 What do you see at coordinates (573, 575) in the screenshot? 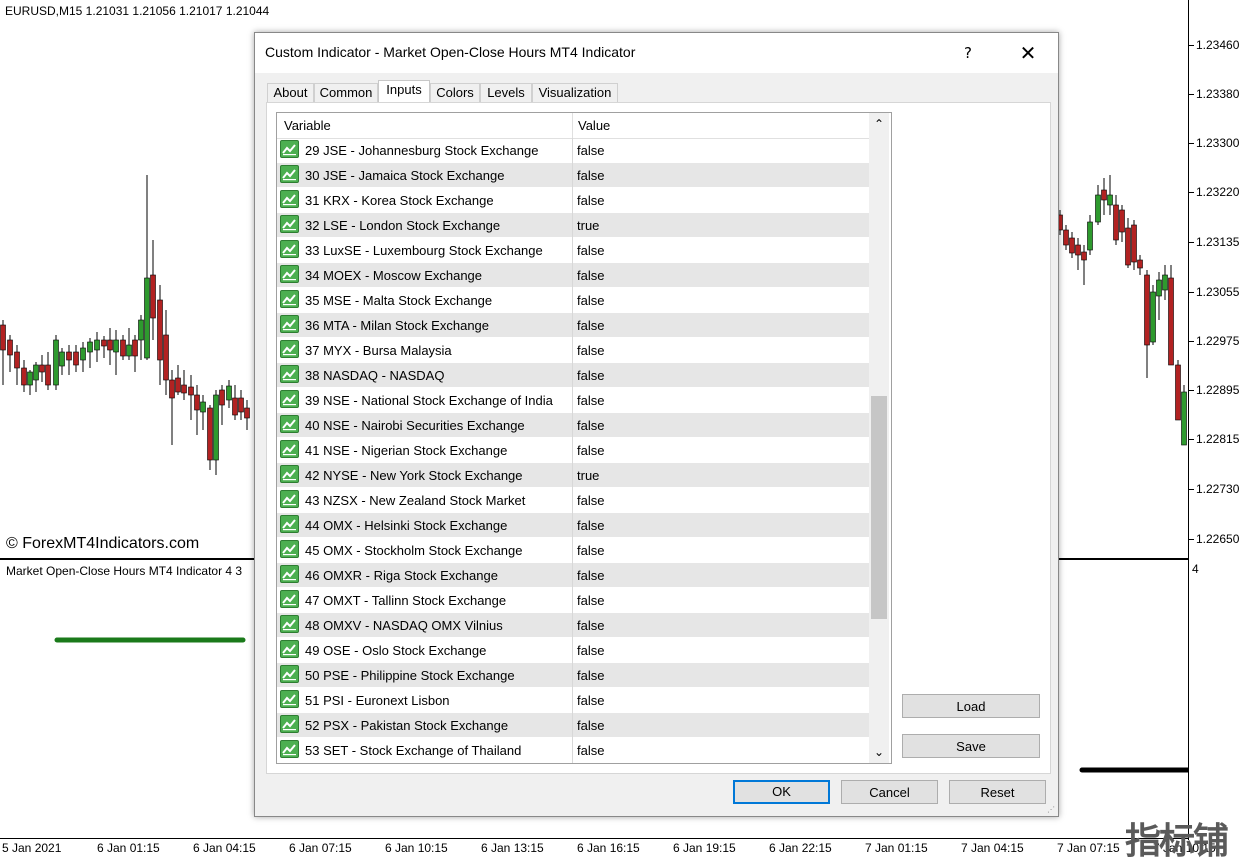
I see `input-row: 46 OMXR - Riga Stock Exchange false` at bounding box center [573, 575].